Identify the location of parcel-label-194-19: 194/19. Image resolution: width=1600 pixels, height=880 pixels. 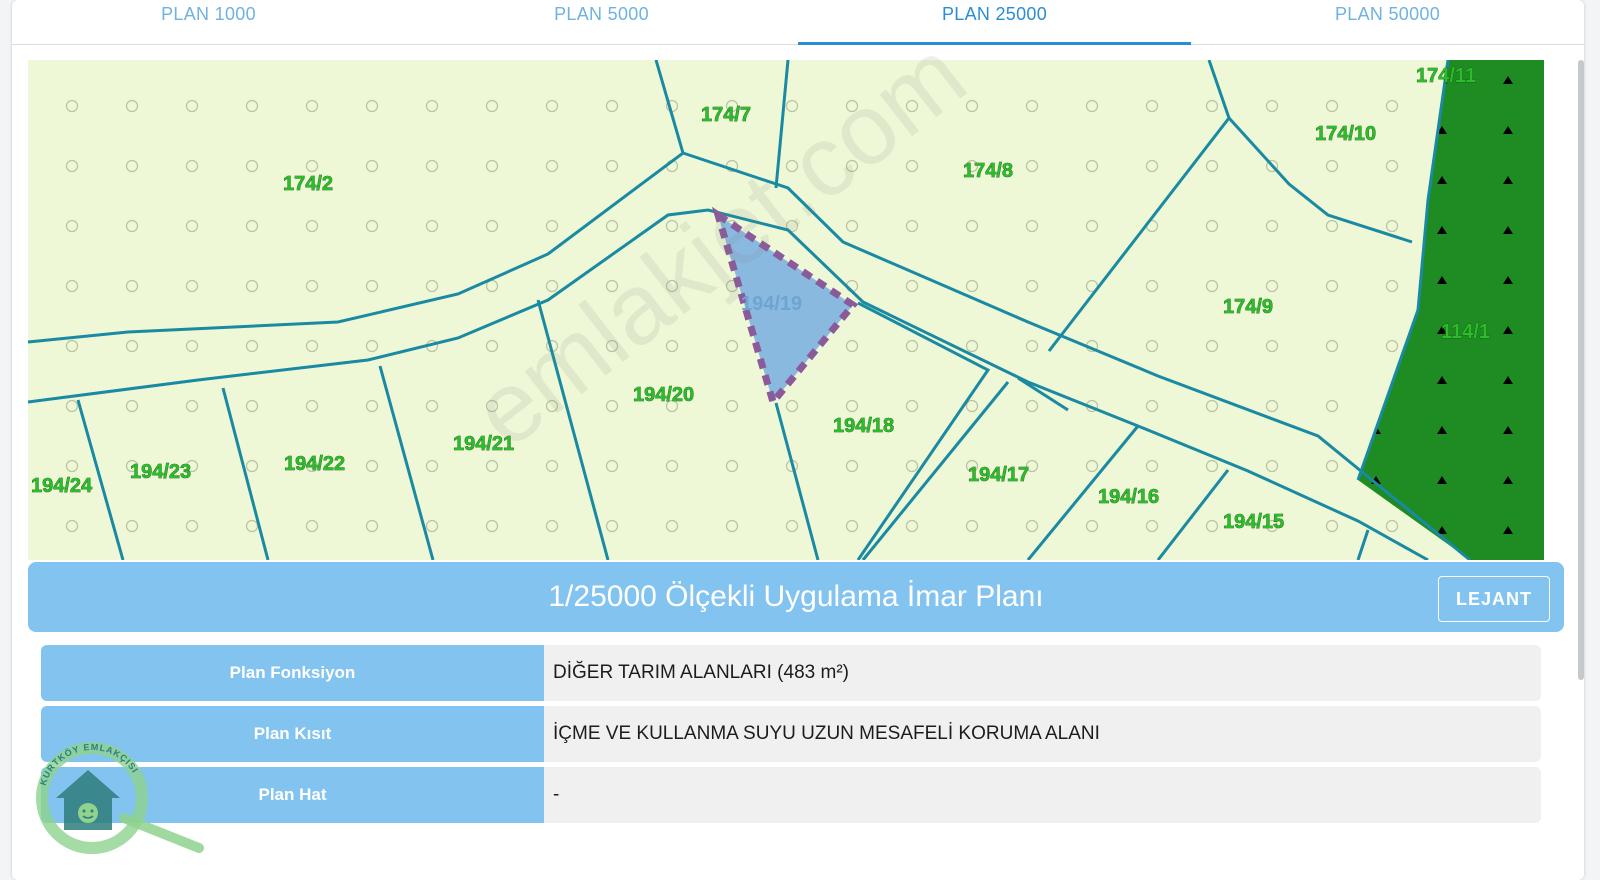
(771, 304).